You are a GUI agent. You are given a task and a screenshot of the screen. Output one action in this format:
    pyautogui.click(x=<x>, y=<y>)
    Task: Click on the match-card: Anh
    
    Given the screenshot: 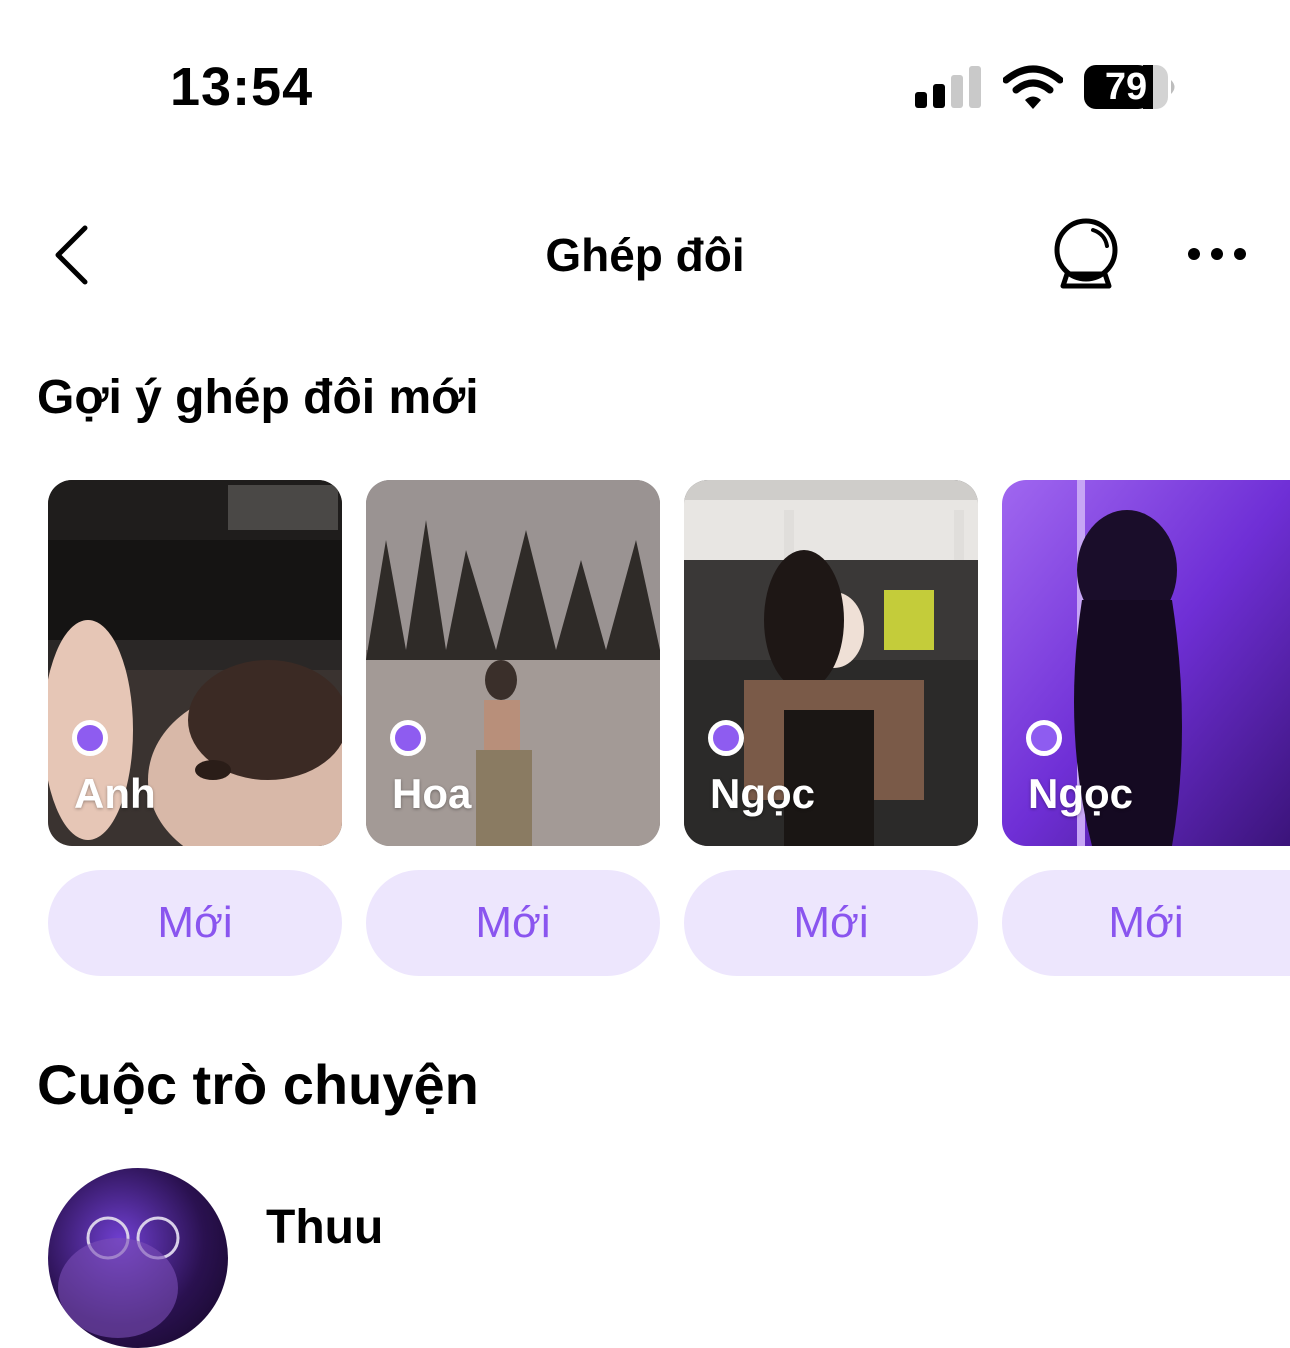 What is the action you would take?
    pyautogui.click(x=195, y=663)
    